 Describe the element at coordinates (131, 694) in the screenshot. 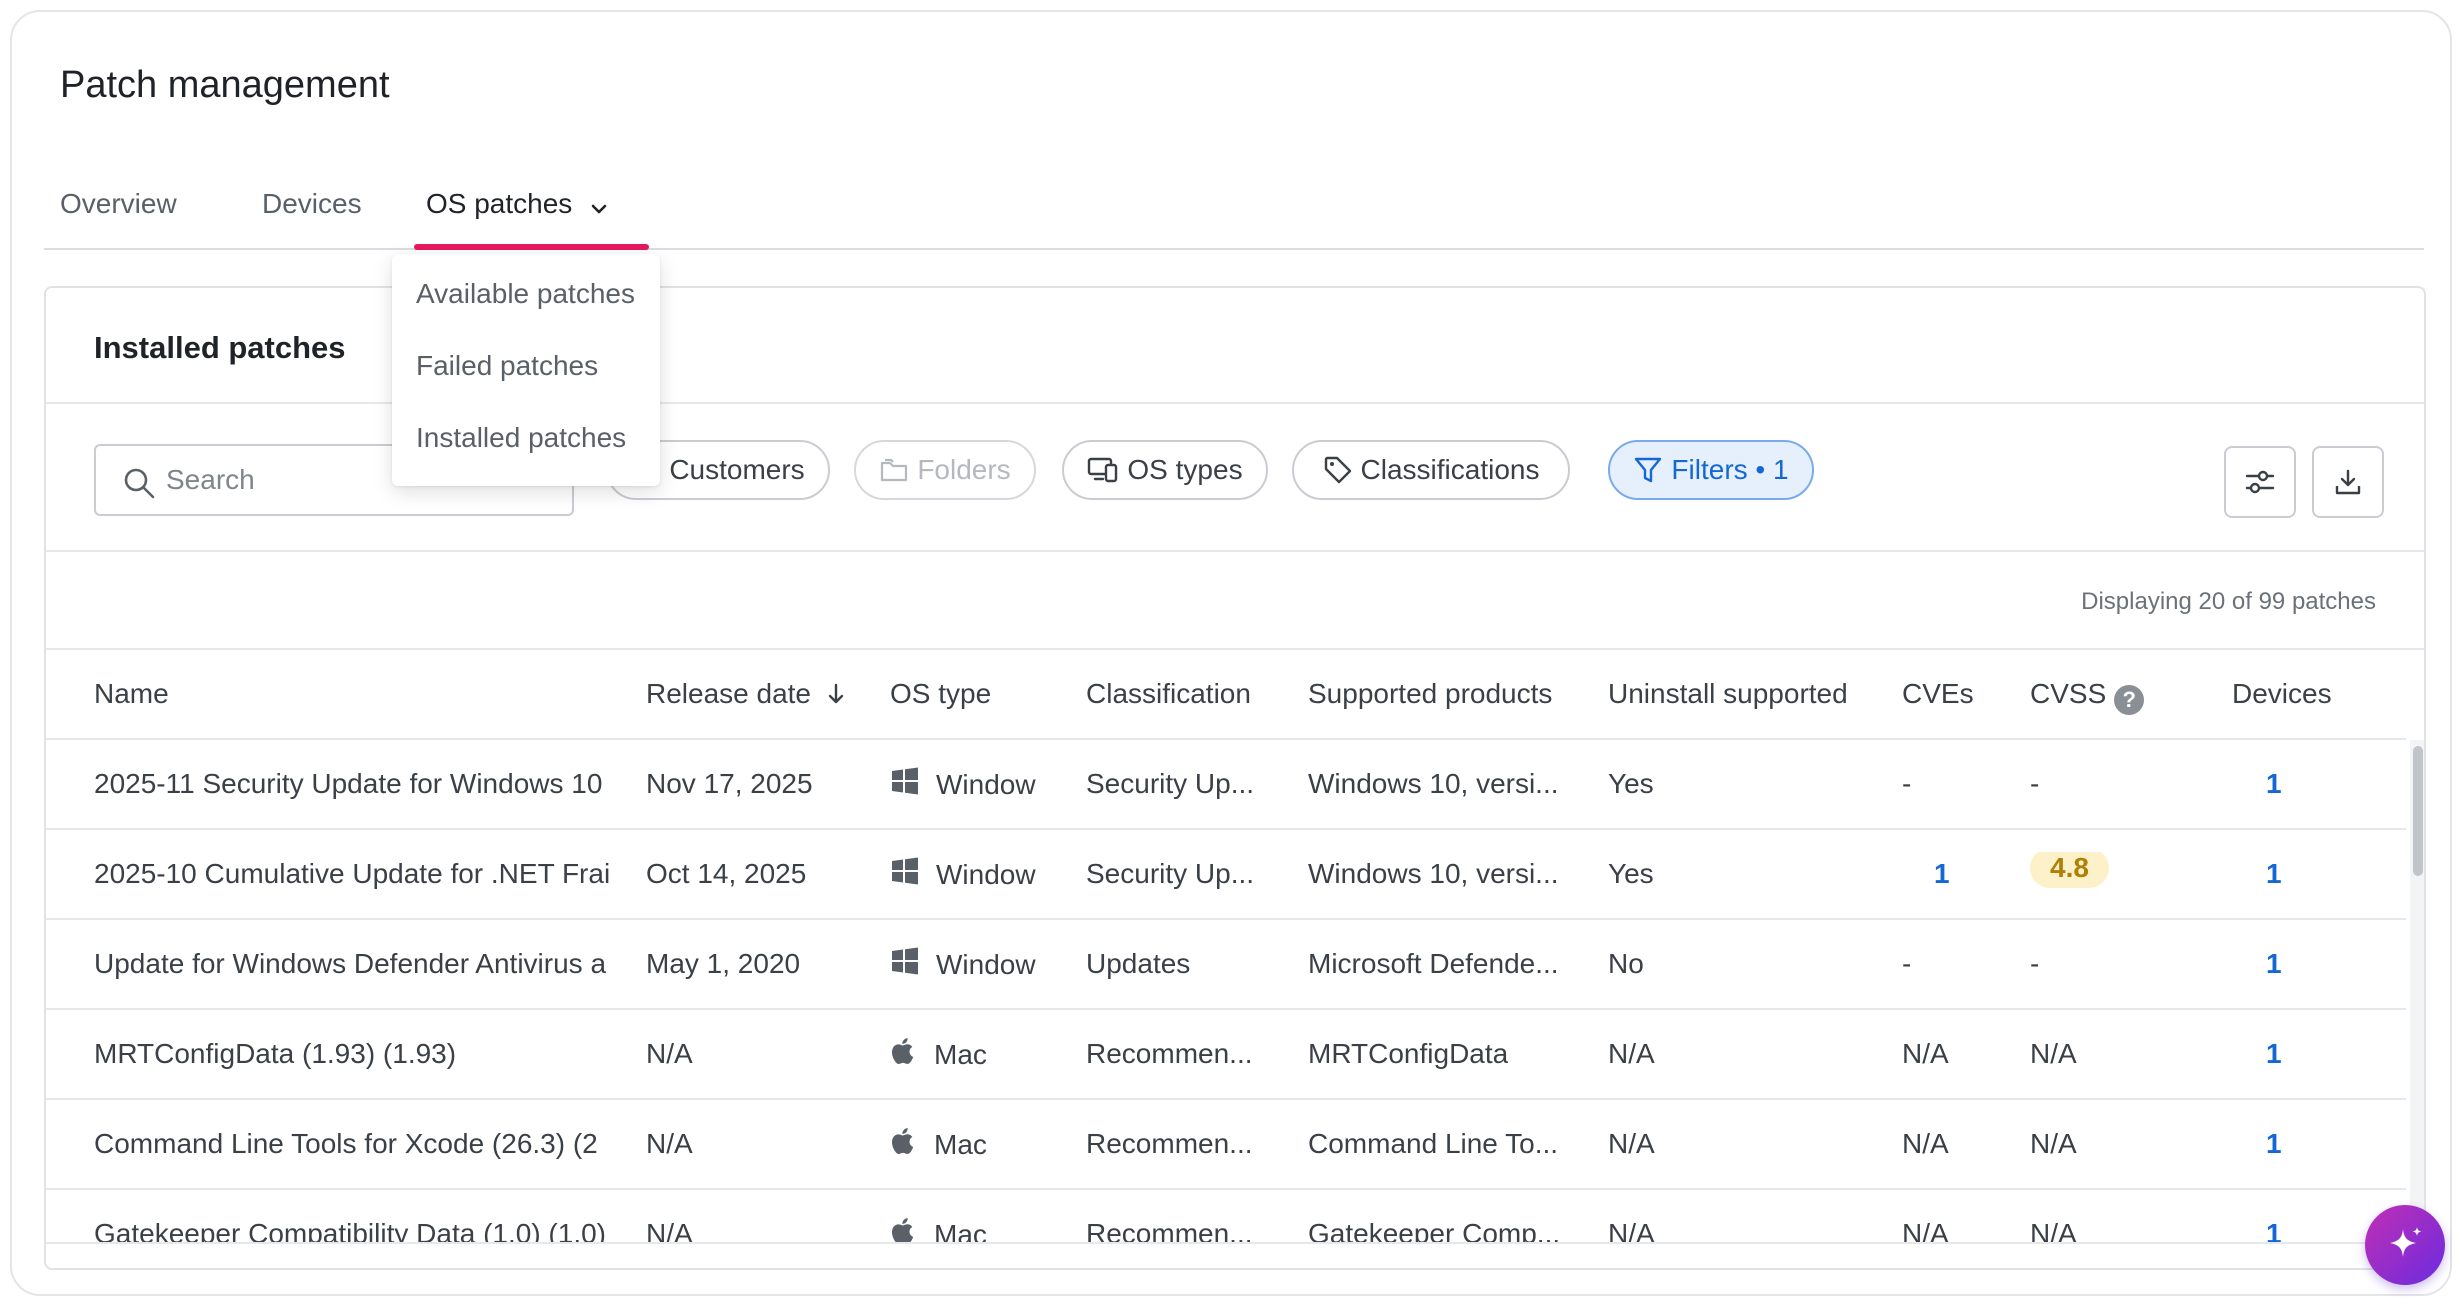

I see `column-header-name: Name` at that location.